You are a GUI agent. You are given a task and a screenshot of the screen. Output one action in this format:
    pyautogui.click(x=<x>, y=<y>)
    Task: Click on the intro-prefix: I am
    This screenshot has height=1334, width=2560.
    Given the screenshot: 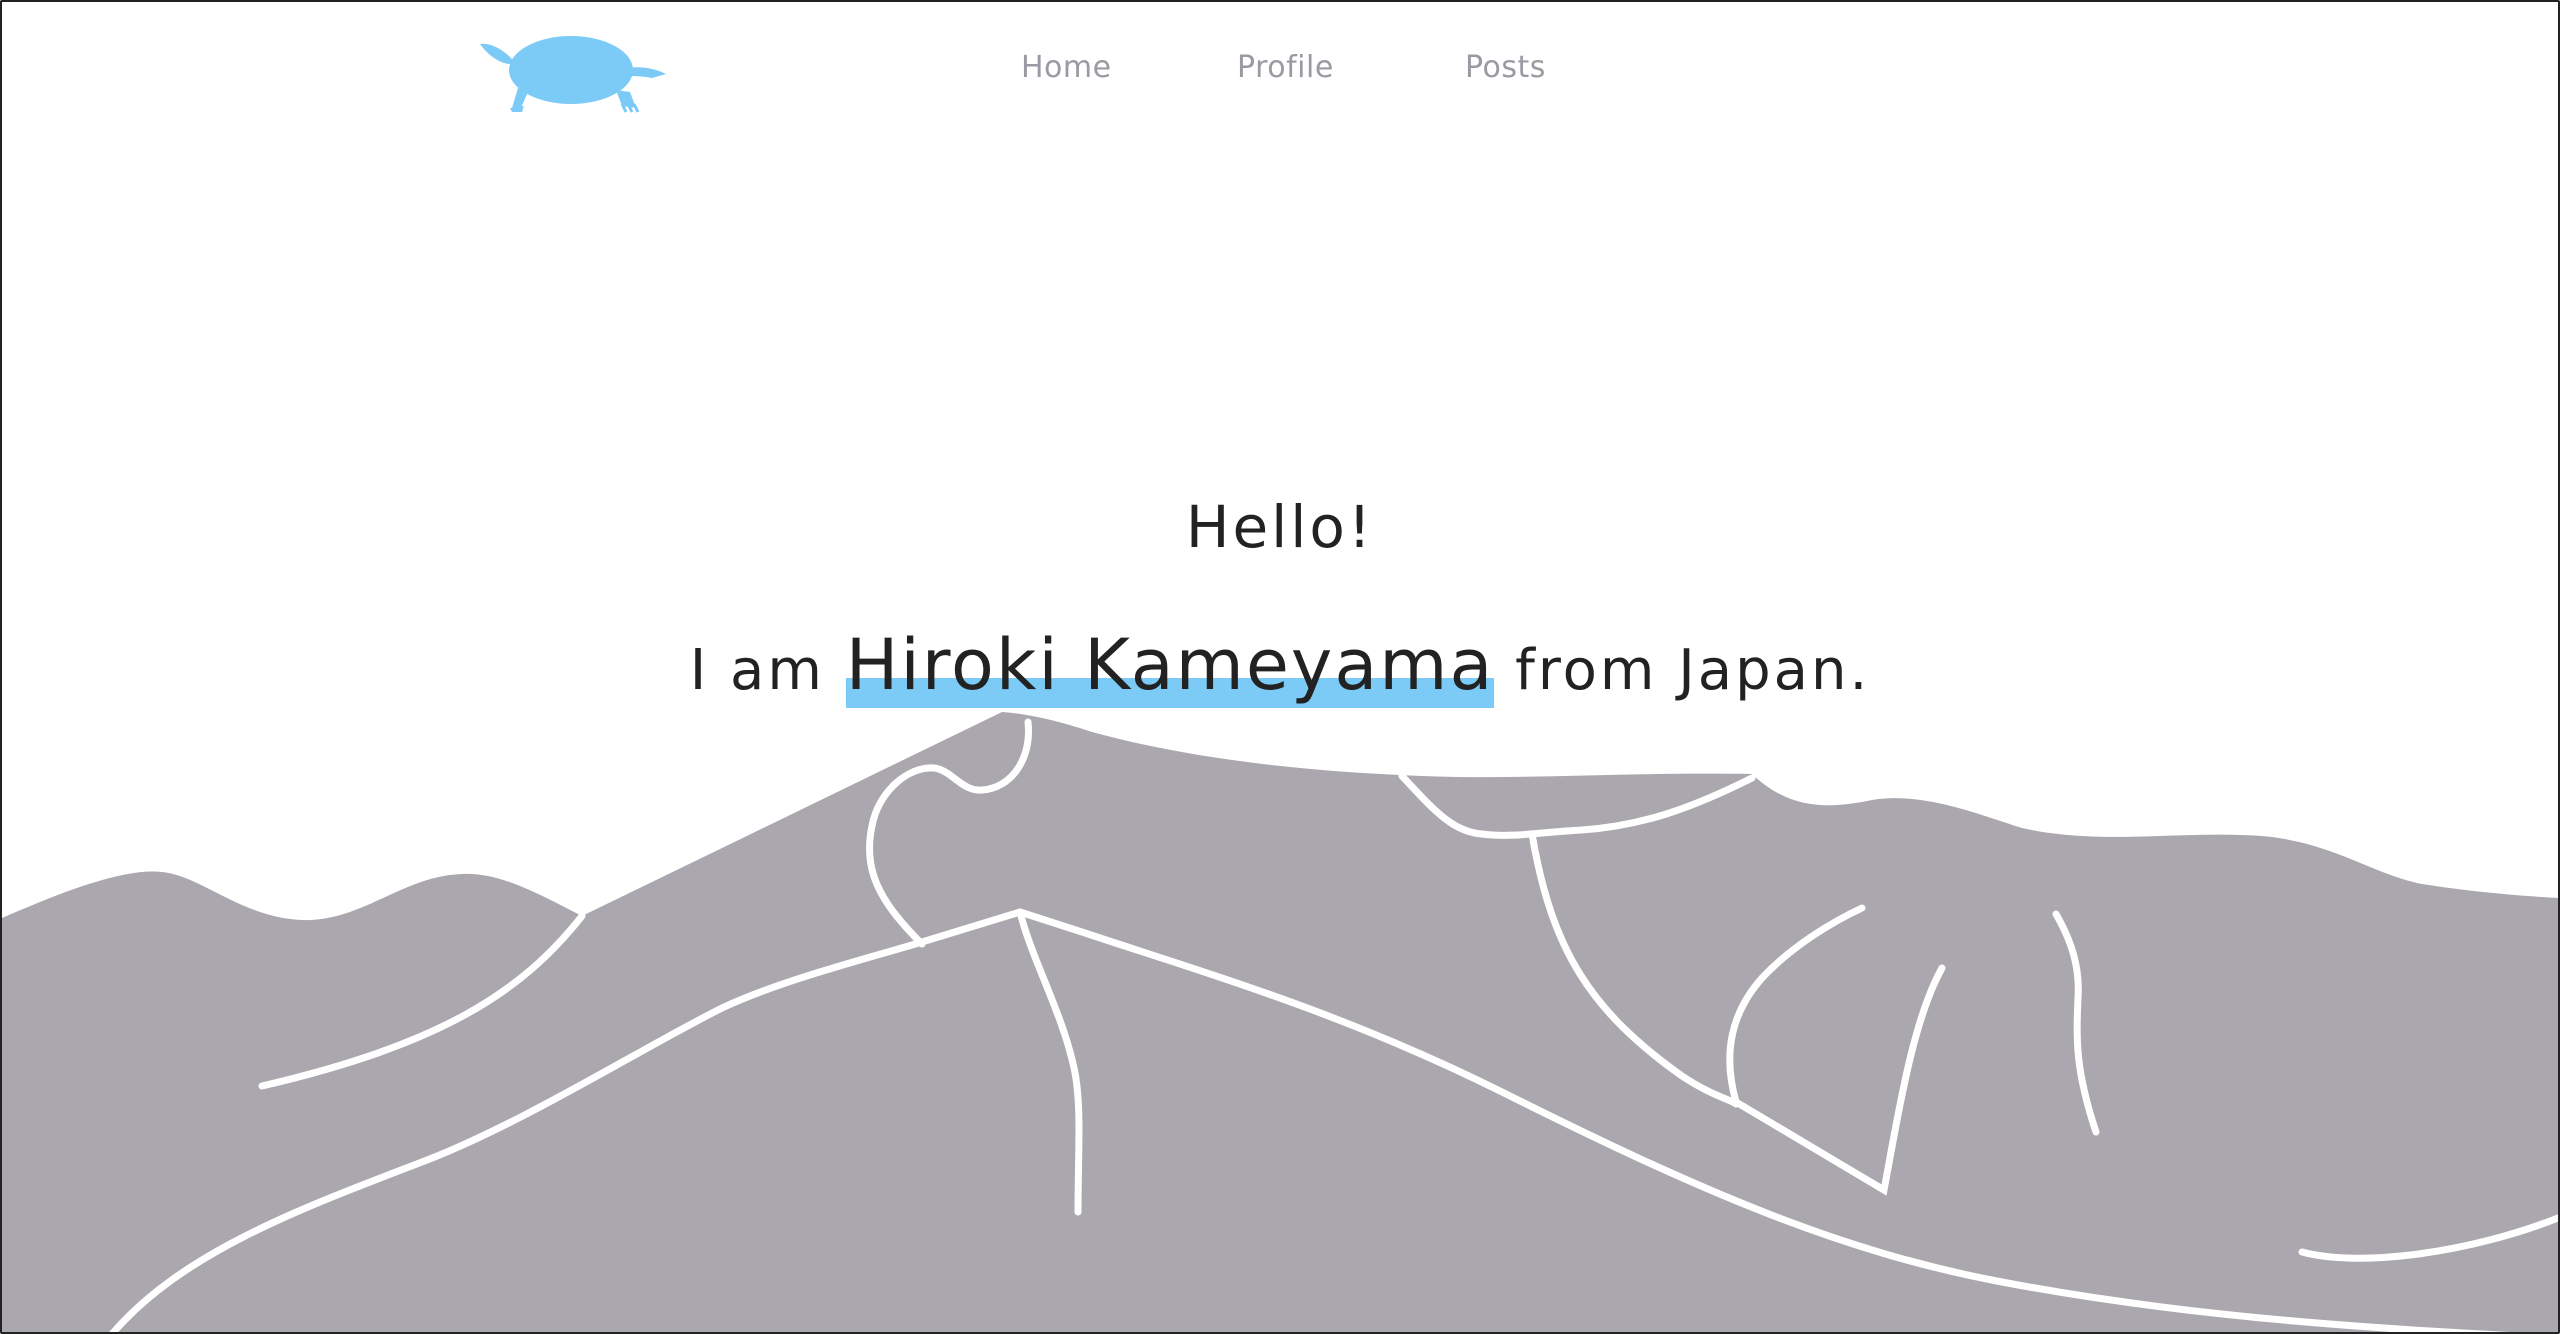 What is the action you would take?
    pyautogui.click(x=767, y=670)
    